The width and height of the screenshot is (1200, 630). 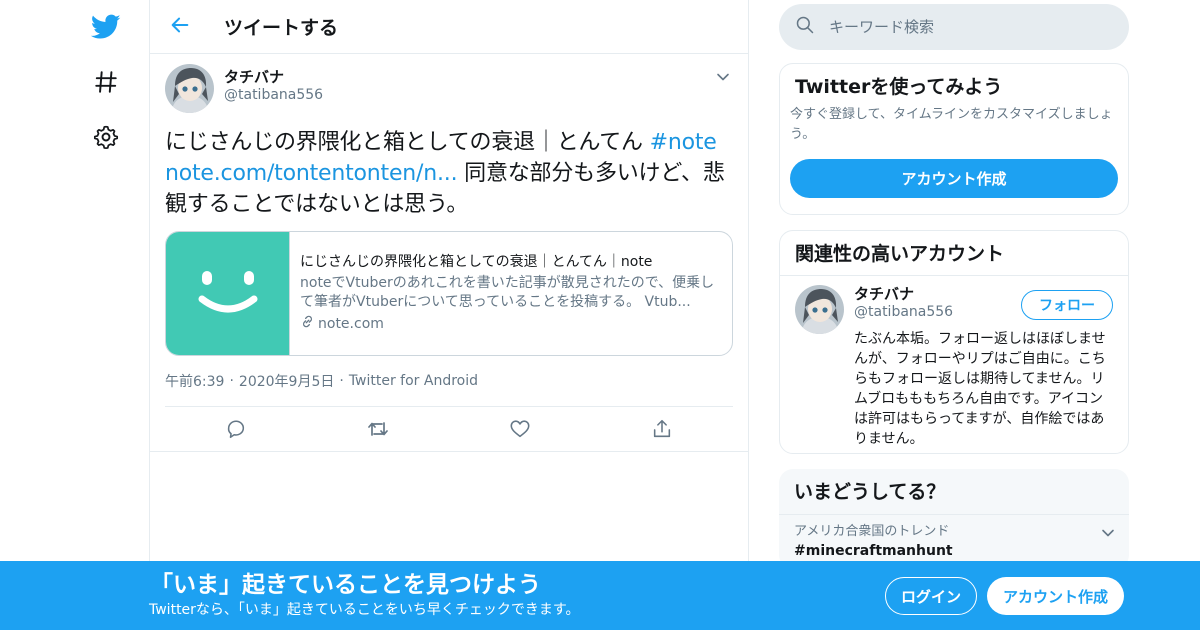 What do you see at coordinates (273, 95) in the screenshot?
I see `author-handle: @tatibana556` at bounding box center [273, 95].